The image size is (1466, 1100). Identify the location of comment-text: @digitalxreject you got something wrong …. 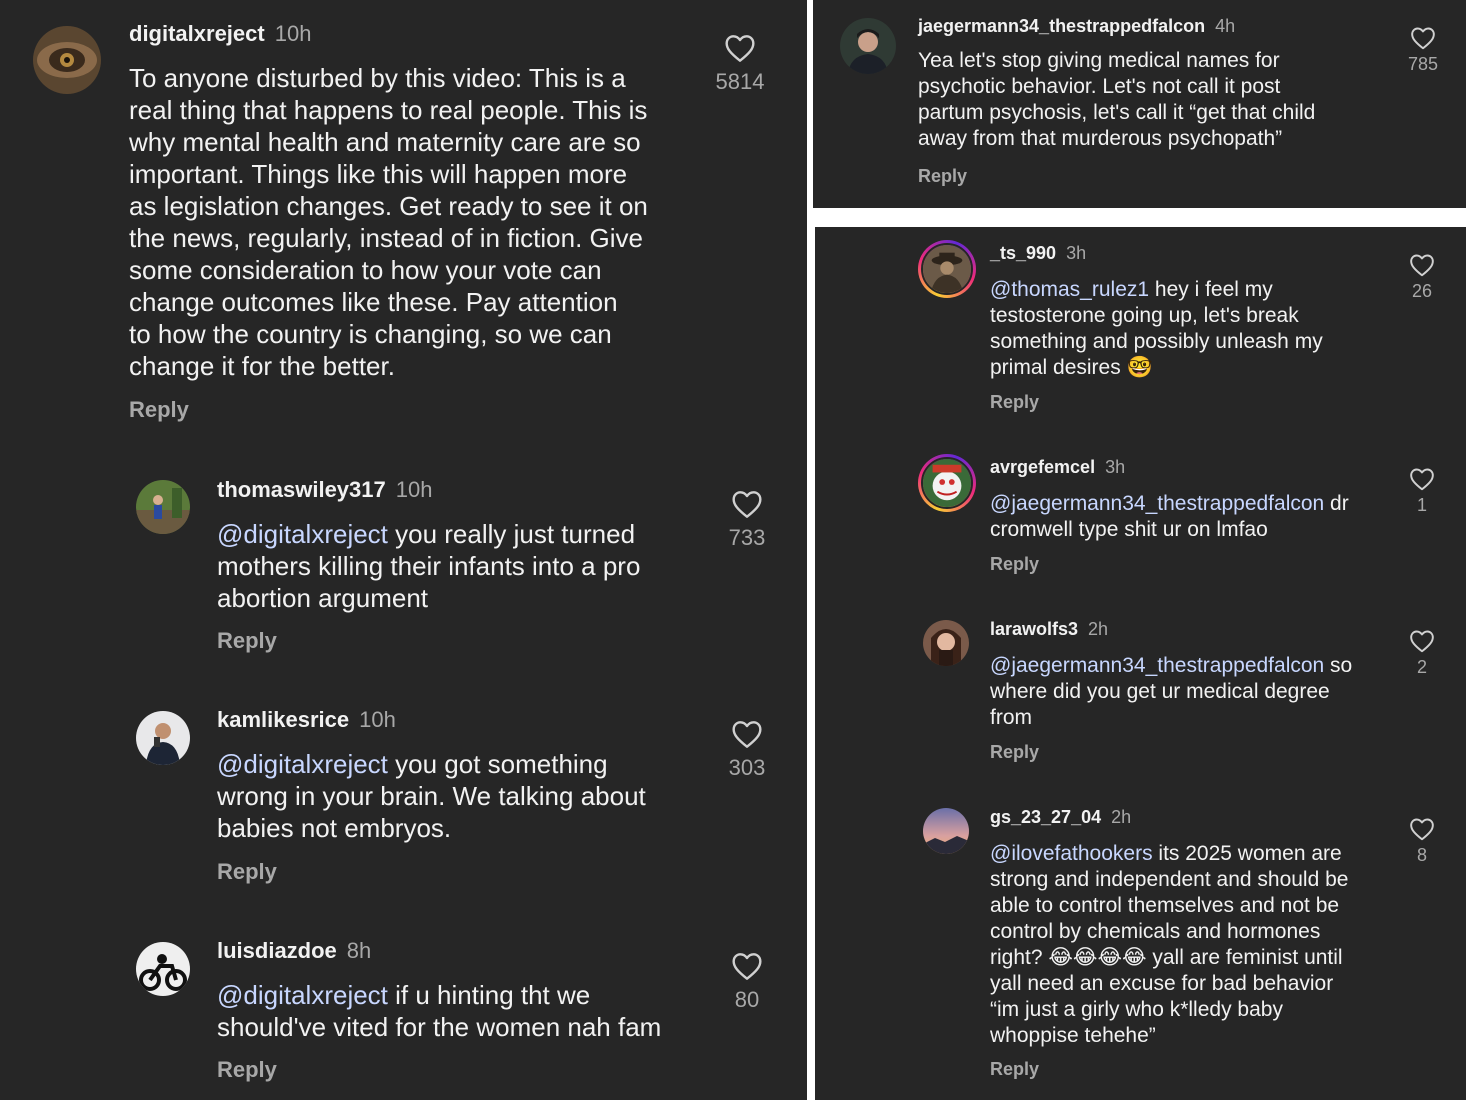
(457, 796).